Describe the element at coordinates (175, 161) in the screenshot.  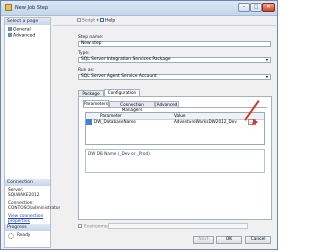
I see `parameter-description: DW DB Name (_Dev or _Prod)` at that location.